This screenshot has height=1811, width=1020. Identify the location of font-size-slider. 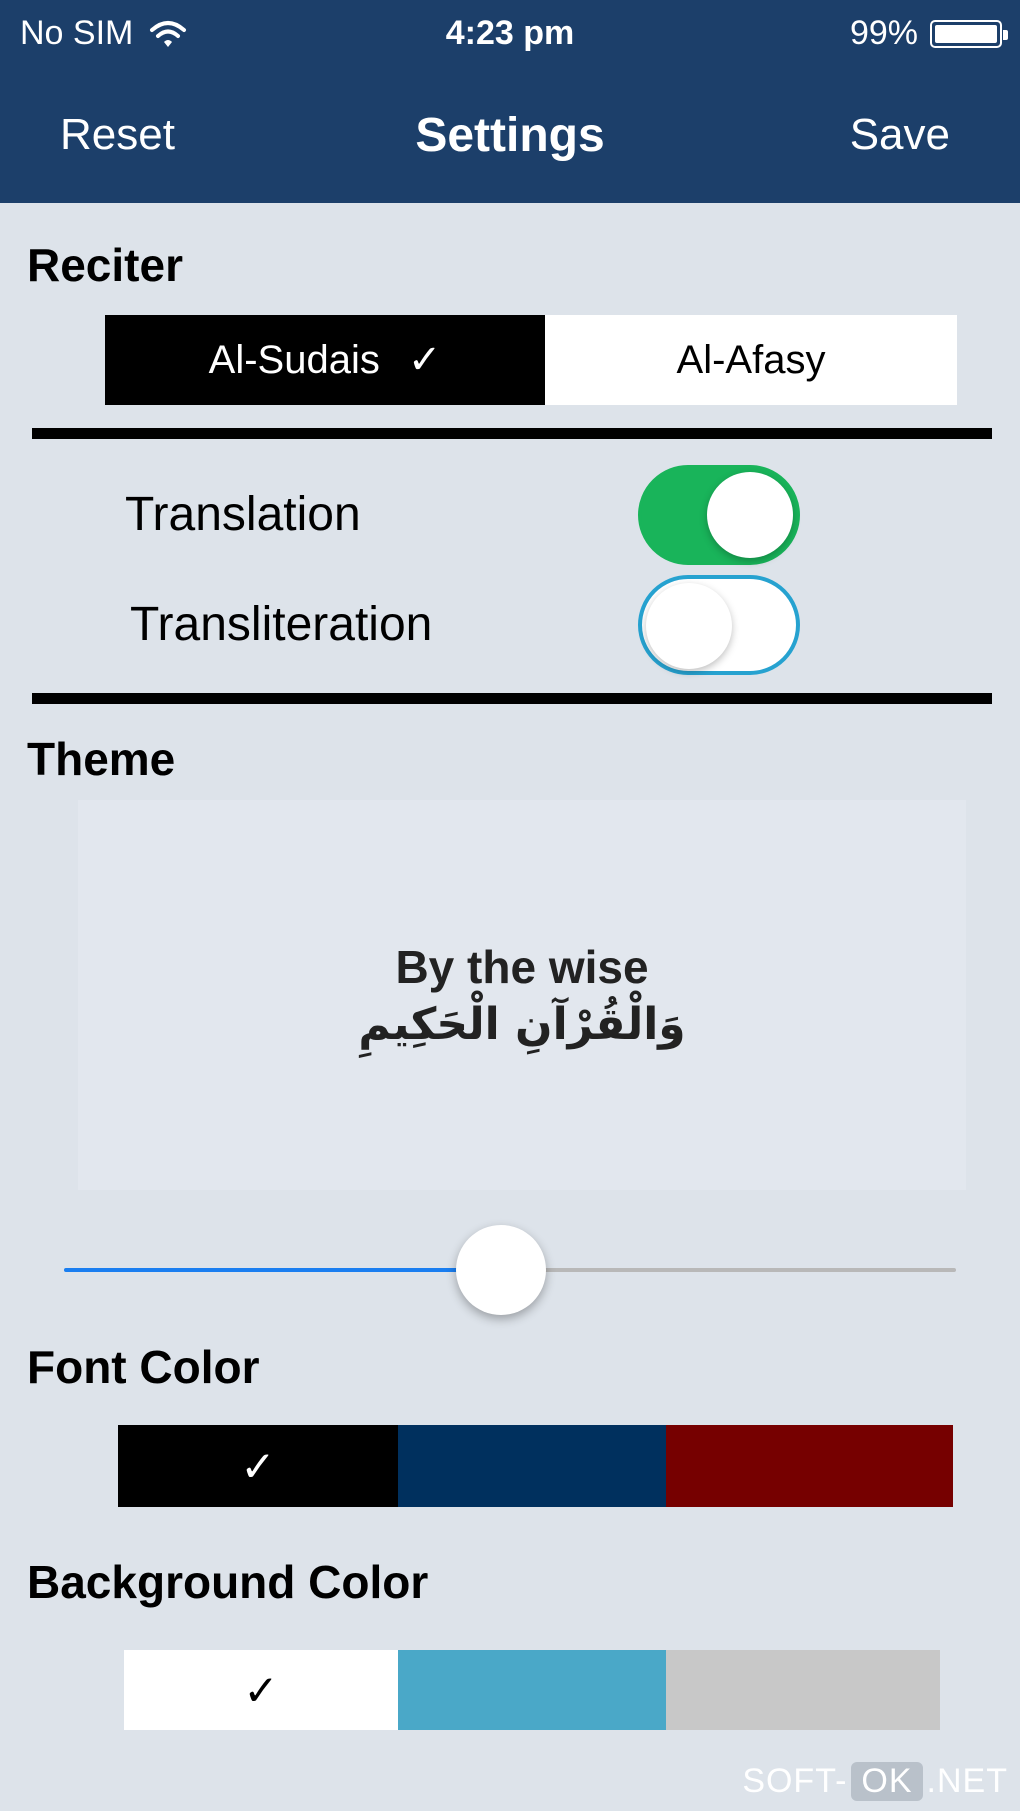
(510, 1270).